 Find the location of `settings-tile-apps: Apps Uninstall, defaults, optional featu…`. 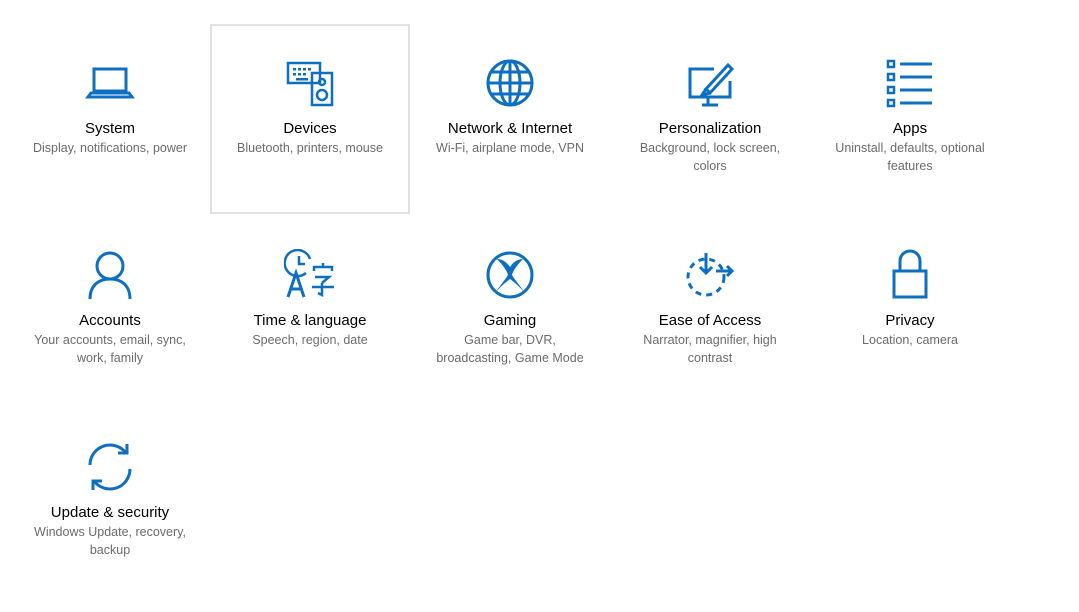

settings-tile-apps: Apps Uninstall, defaults, optional featu… is located at coordinates (910, 119).